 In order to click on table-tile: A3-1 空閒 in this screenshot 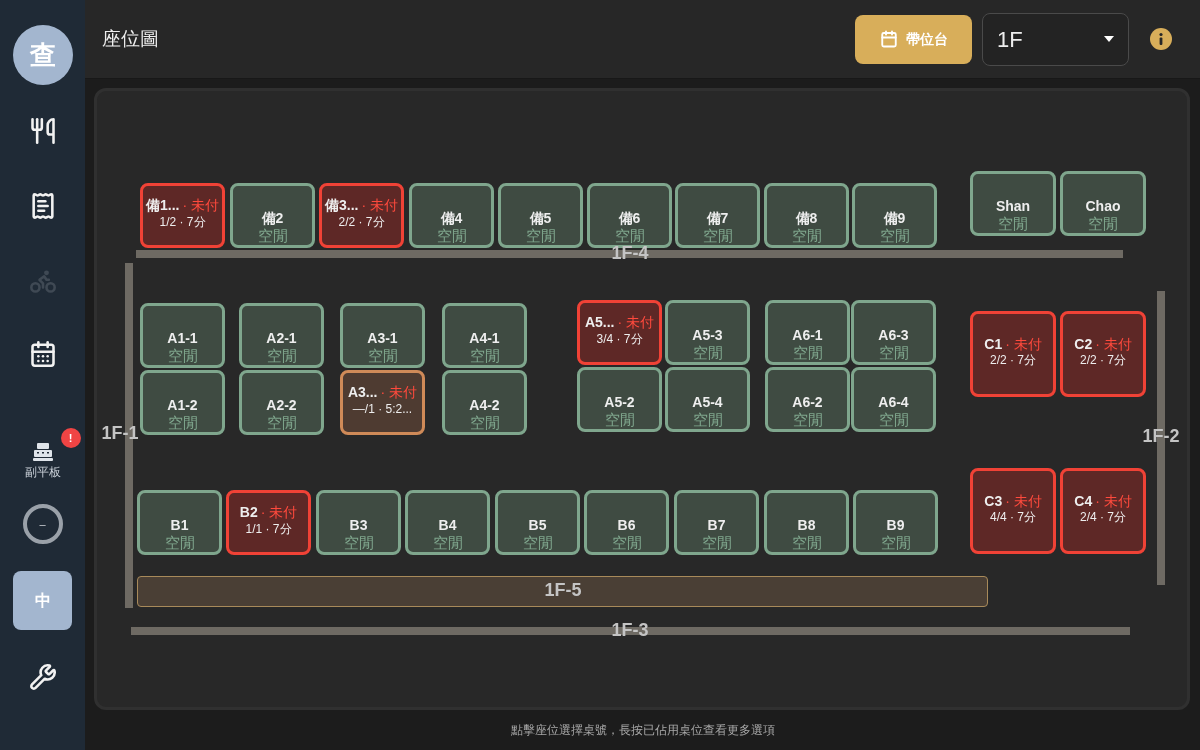, I will do `click(382, 335)`.